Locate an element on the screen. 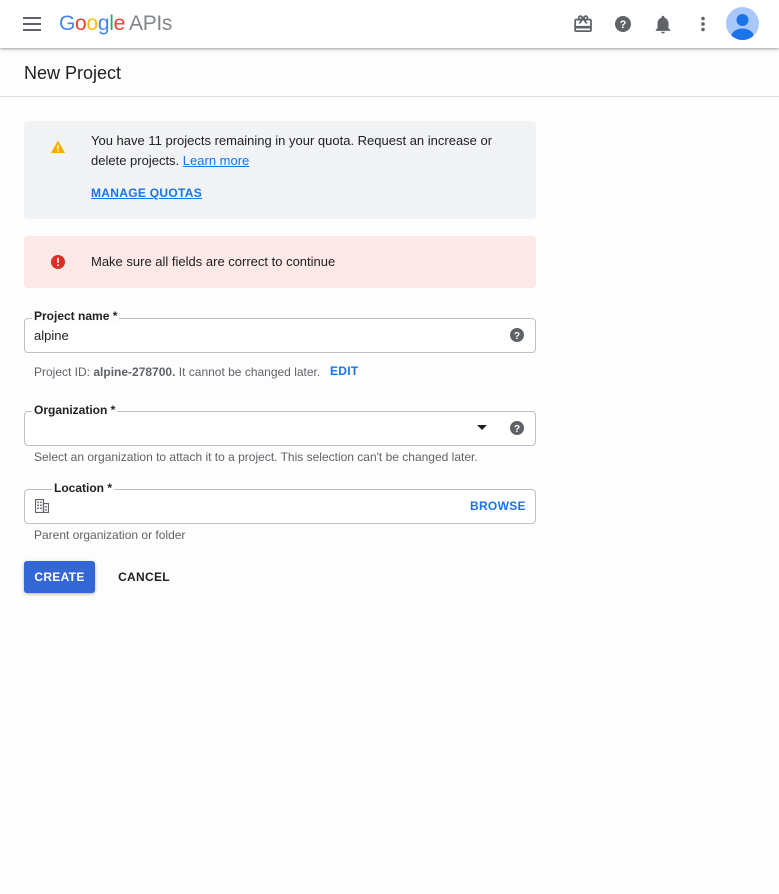  create-button: CREATE is located at coordinates (59, 577).